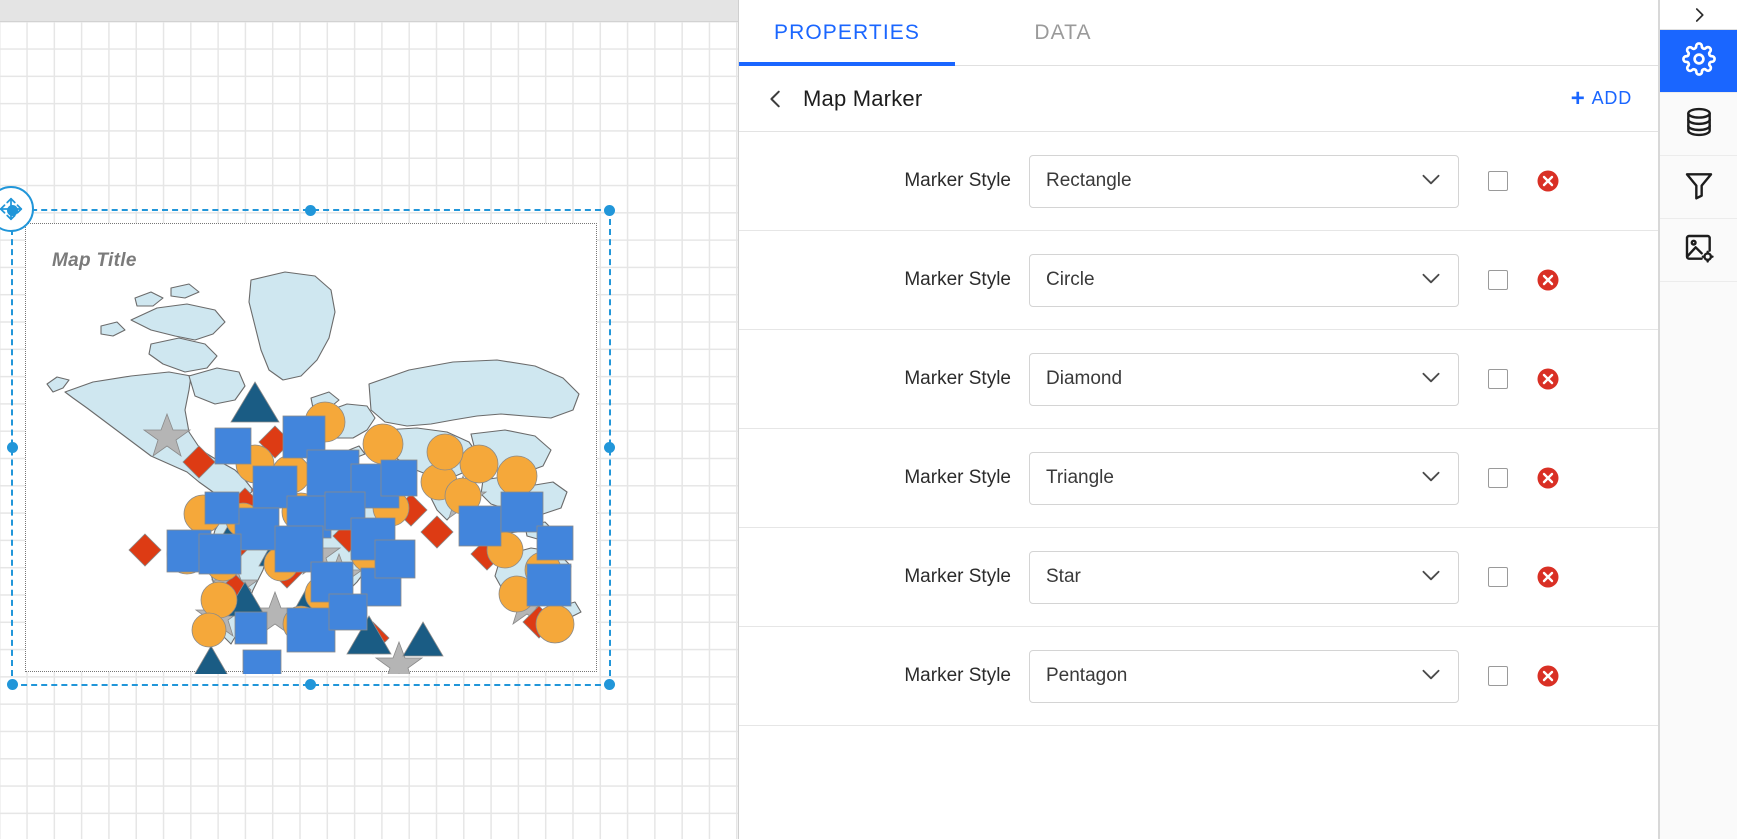 The height and width of the screenshot is (839, 1737). I want to click on resize-handle-top-right, so click(609, 210).